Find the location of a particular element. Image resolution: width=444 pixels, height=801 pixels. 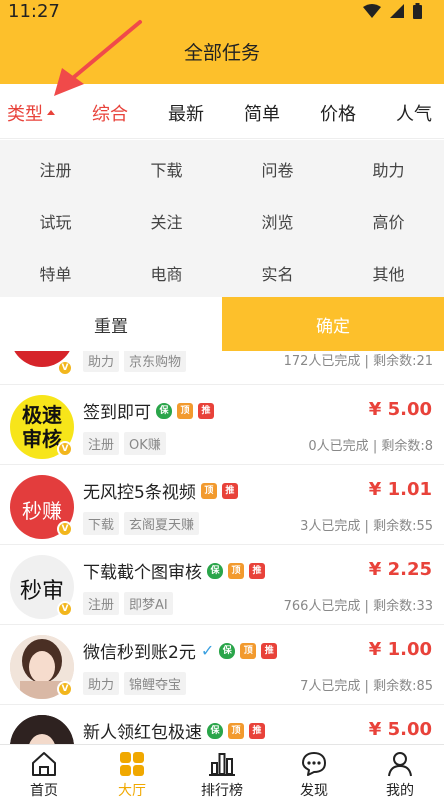

tab-ranking: 排行榜 is located at coordinates (222, 773).